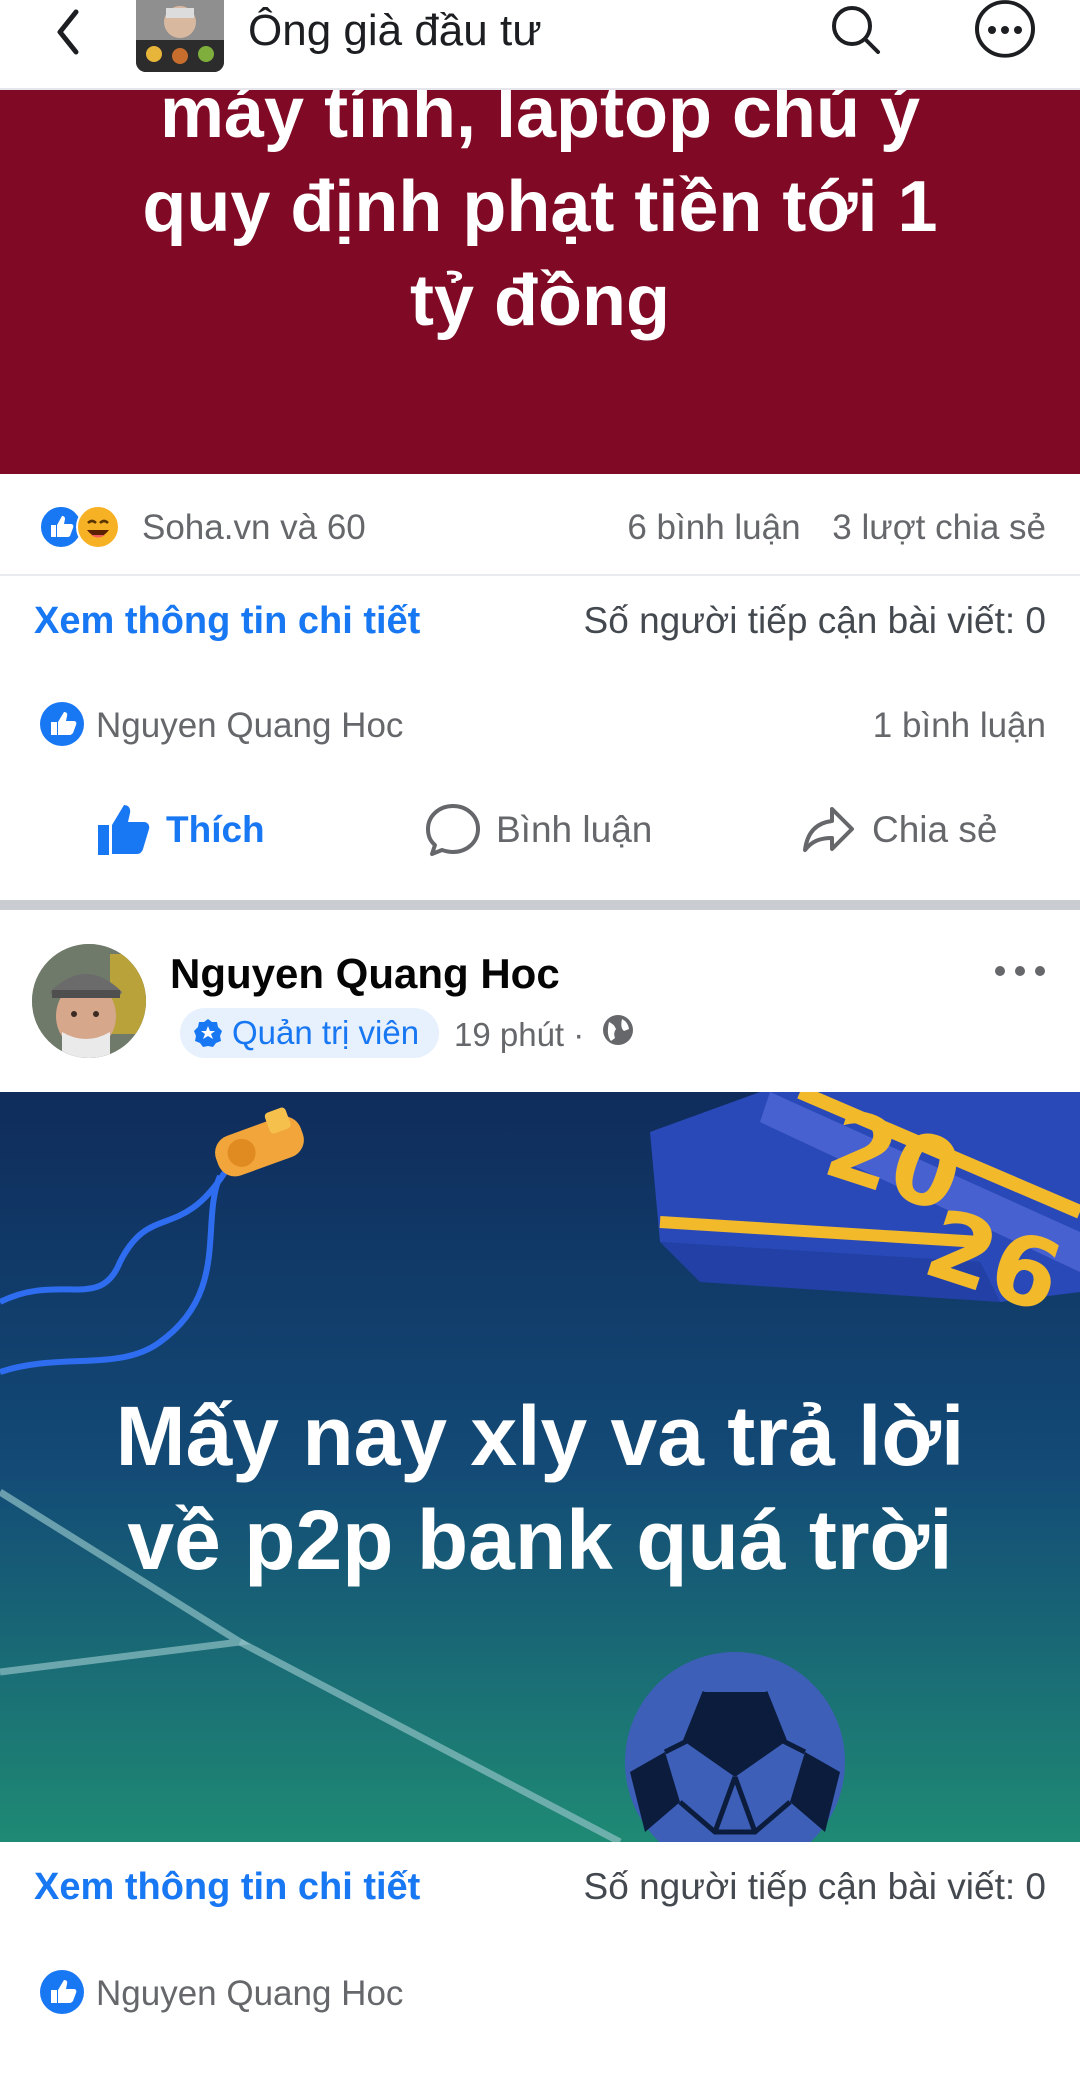 This screenshot has width=1080, height=2084. What do you see at coordinates (540, 905) in the screenshot?
I see `post-separator` at bounding box center [540, 905].